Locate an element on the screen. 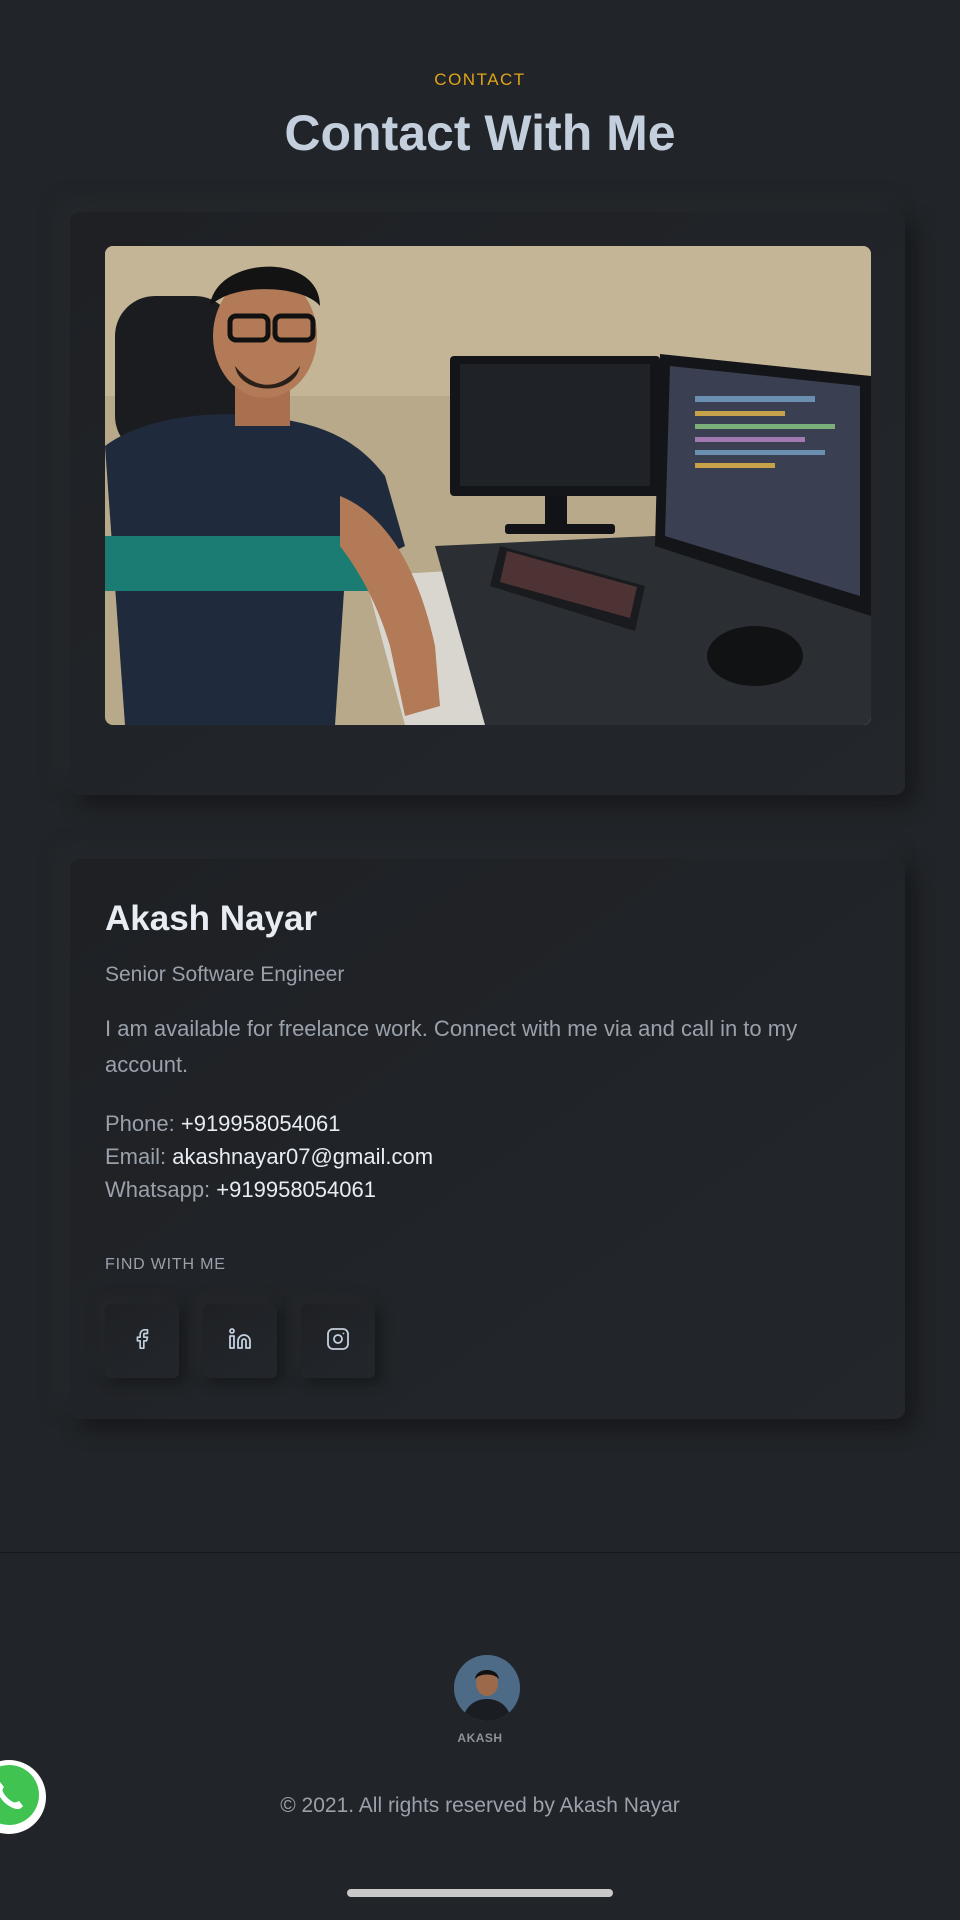 The width and height of the screenshot is (960, 1920). whatsapp-link: +919958054061 is located at coordinates (296, 1189).